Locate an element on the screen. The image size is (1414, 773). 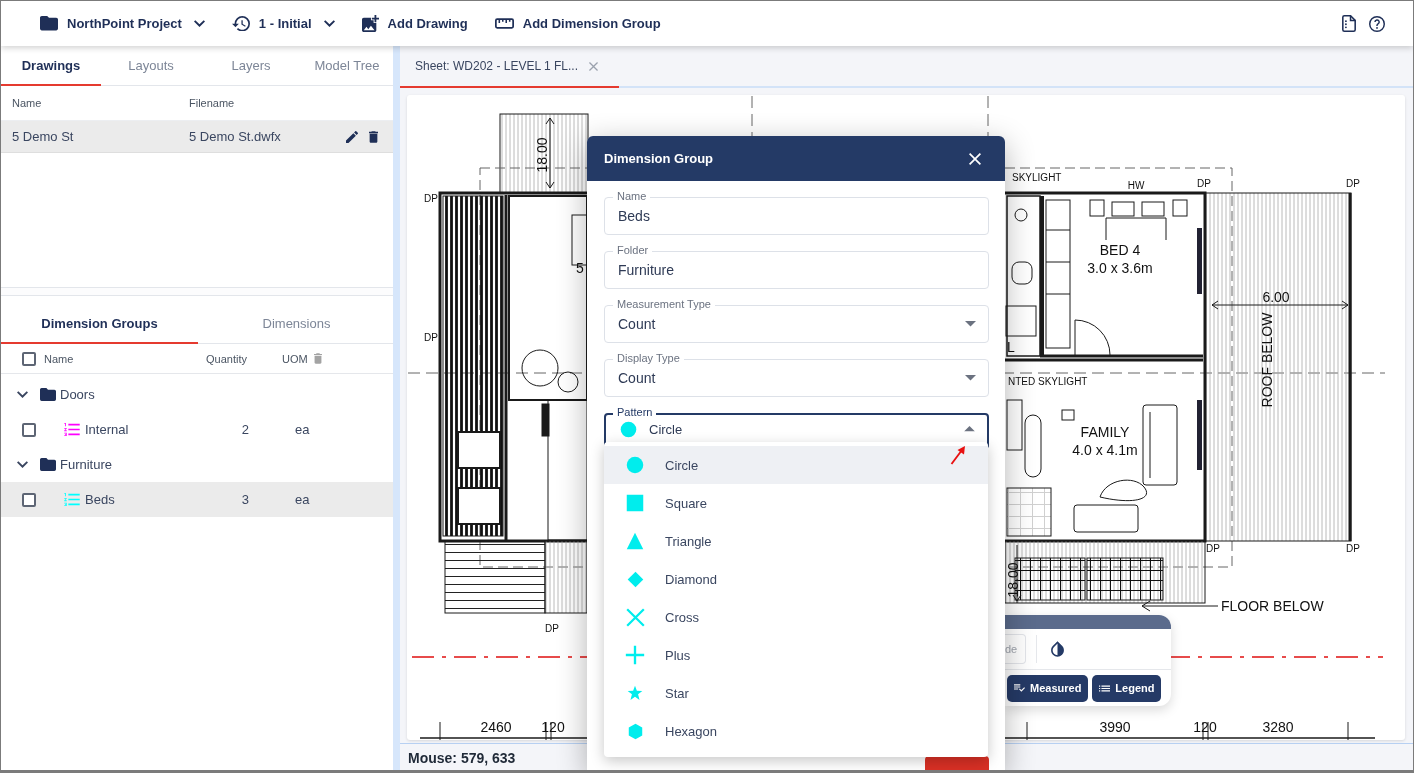
plan-label: FLOOR BELOW is located at coordinates (1272, 606).